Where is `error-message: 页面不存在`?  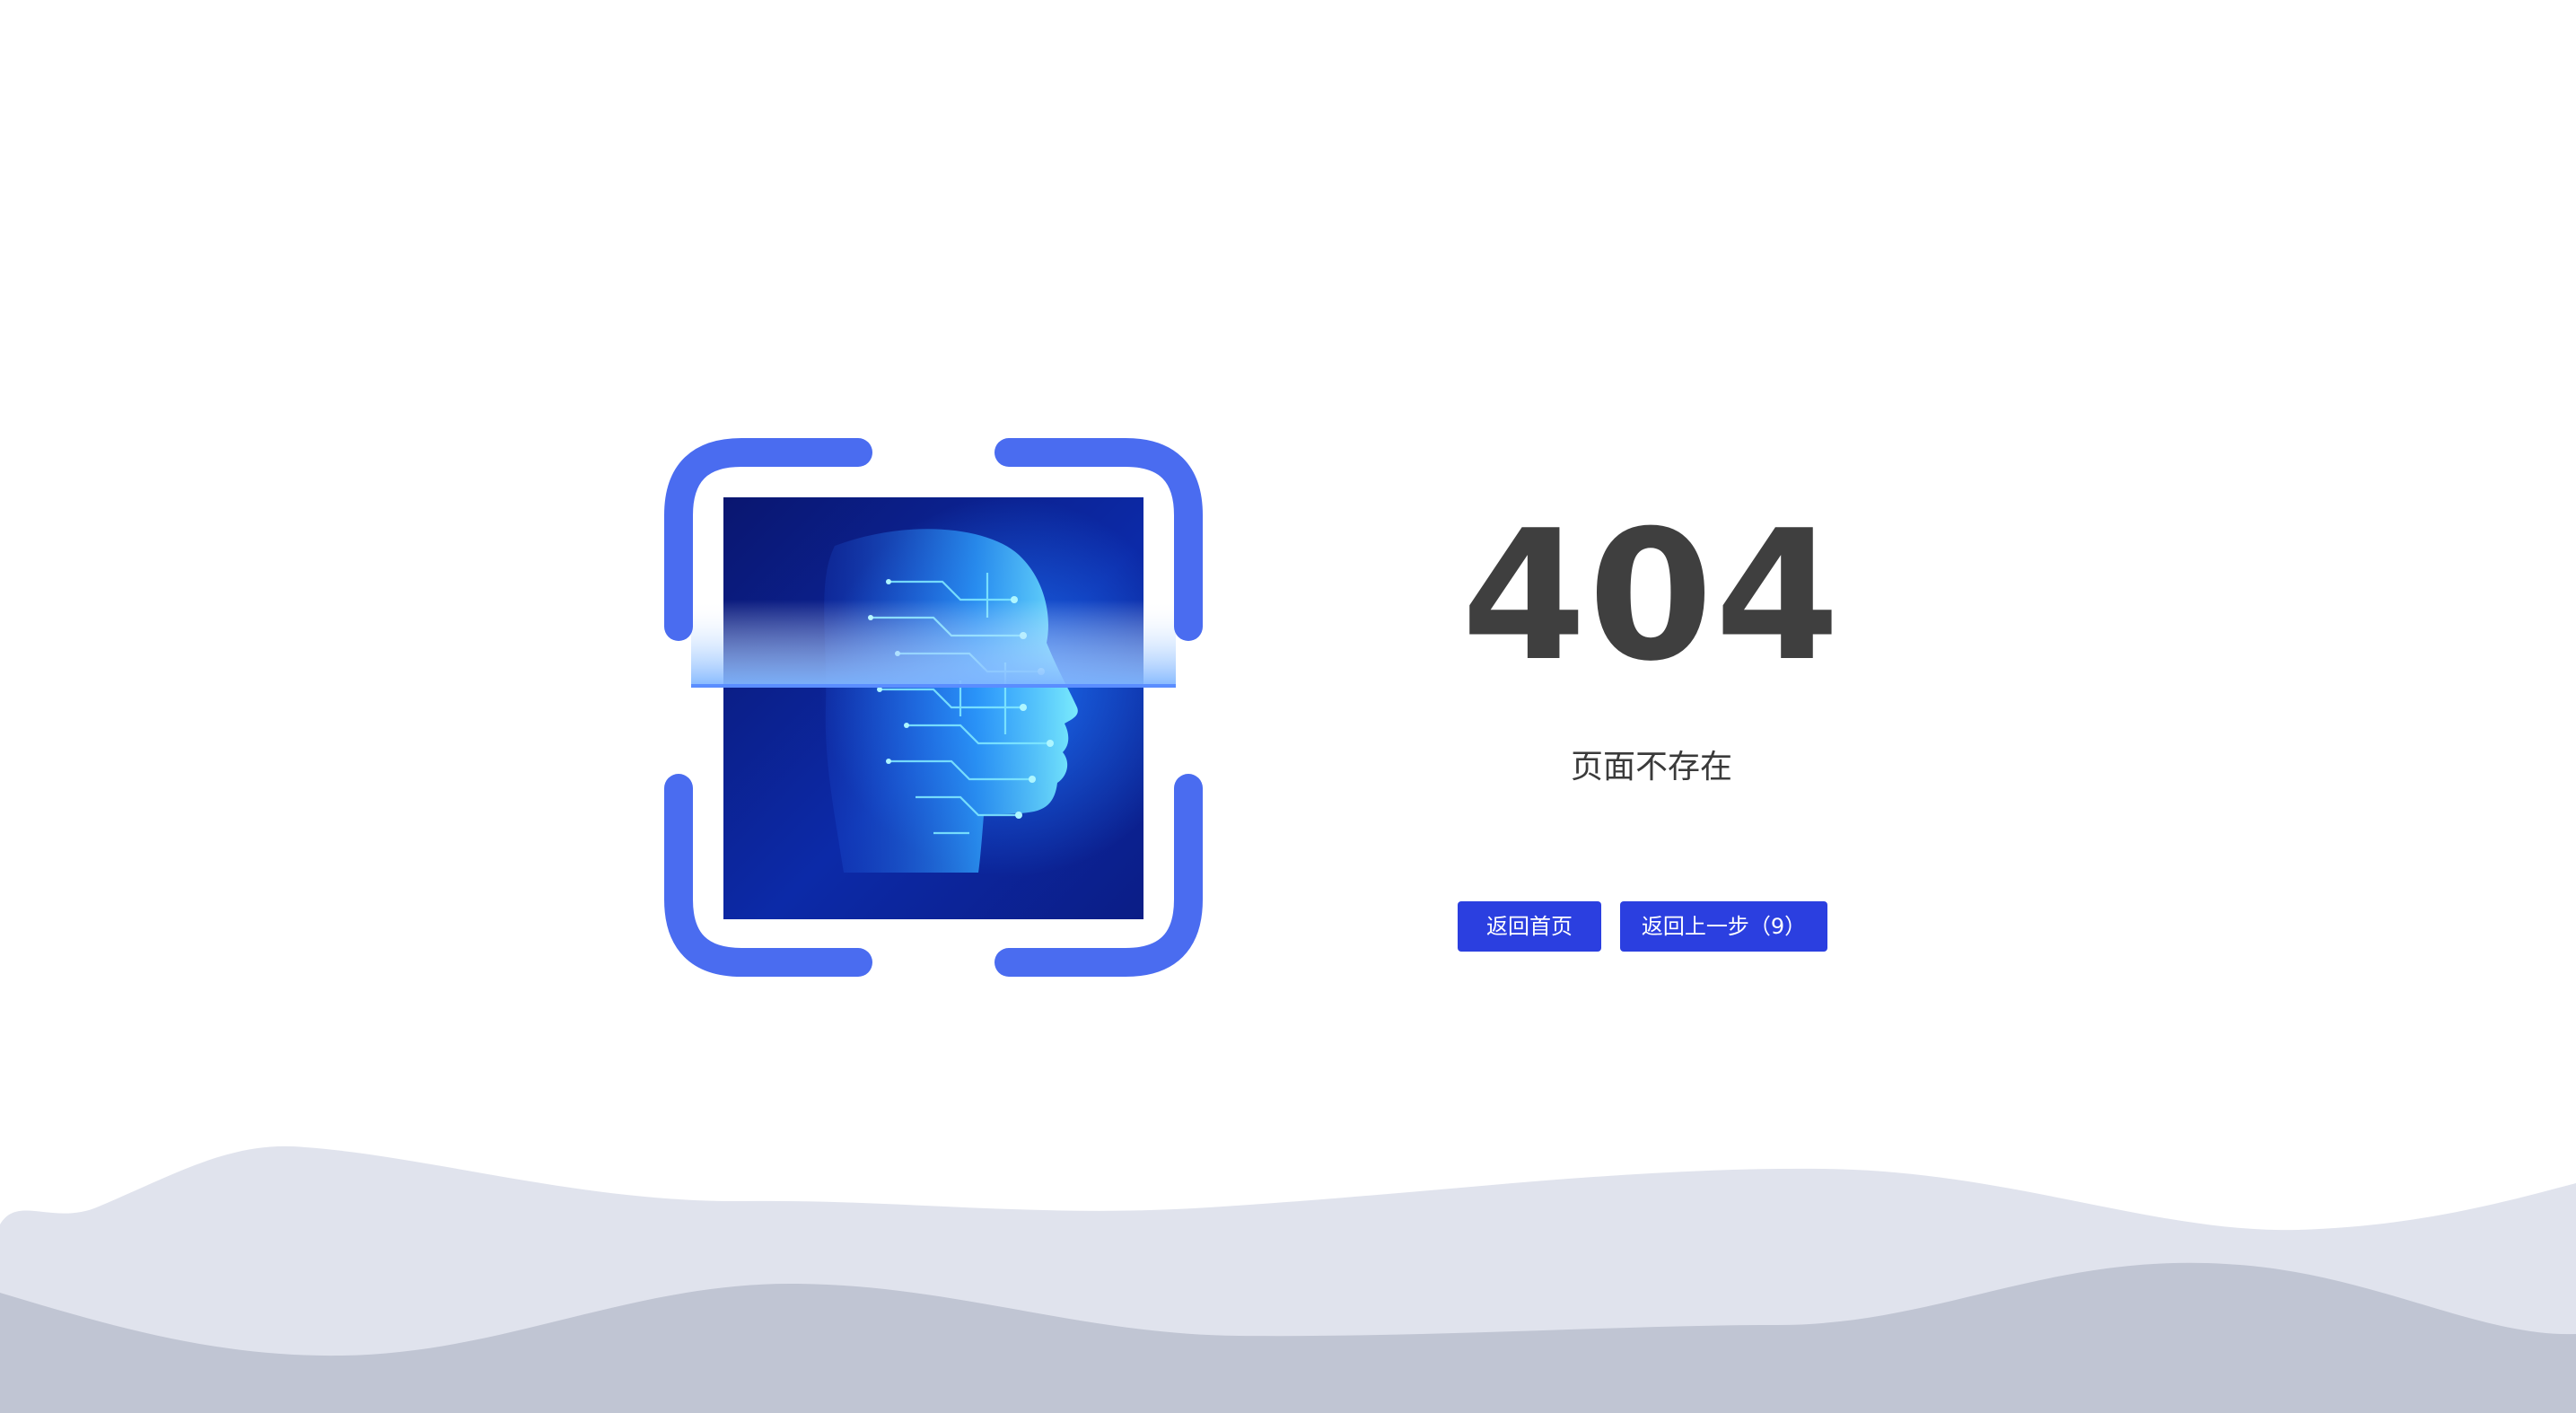 error-message: 页面不存在 is located at coordinates (1651, 767).